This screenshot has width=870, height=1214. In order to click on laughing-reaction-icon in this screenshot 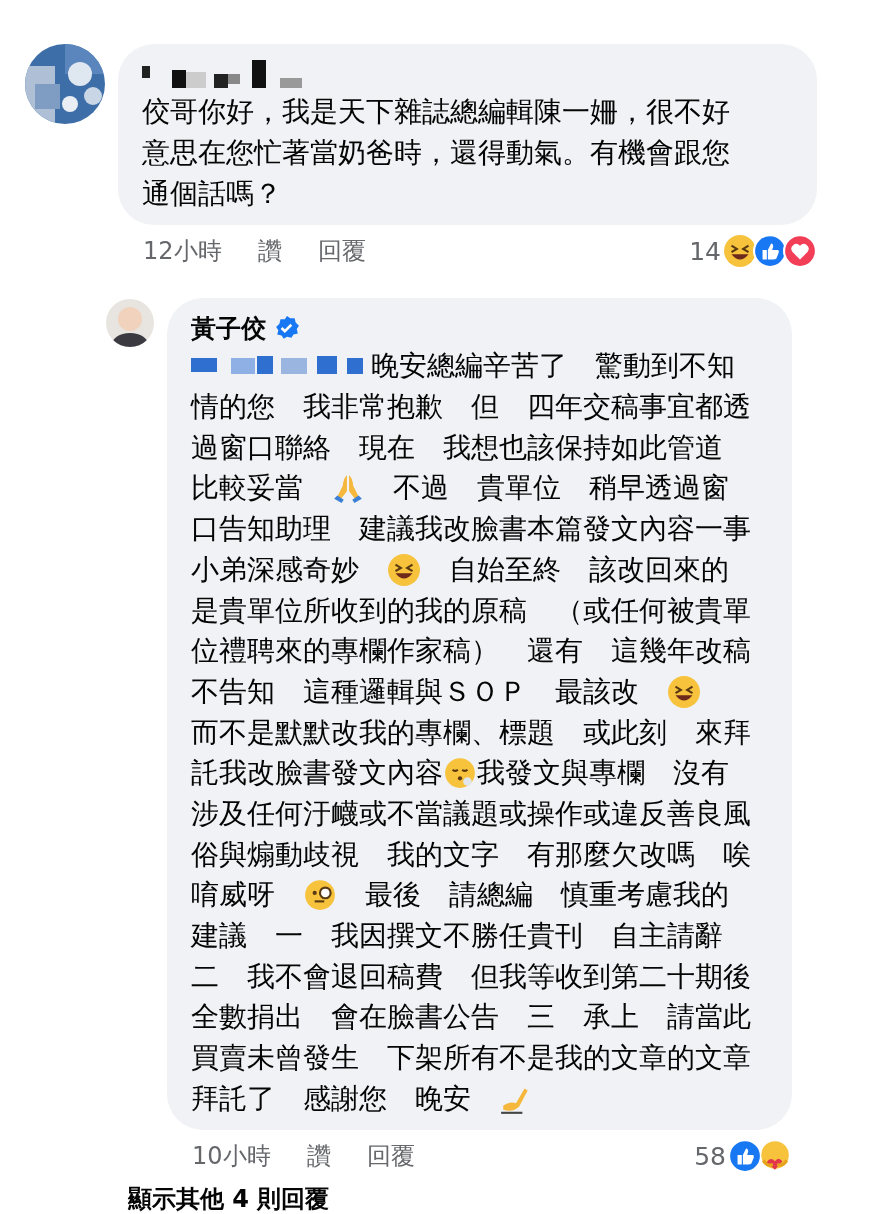, I will do `click(740, 251)`.